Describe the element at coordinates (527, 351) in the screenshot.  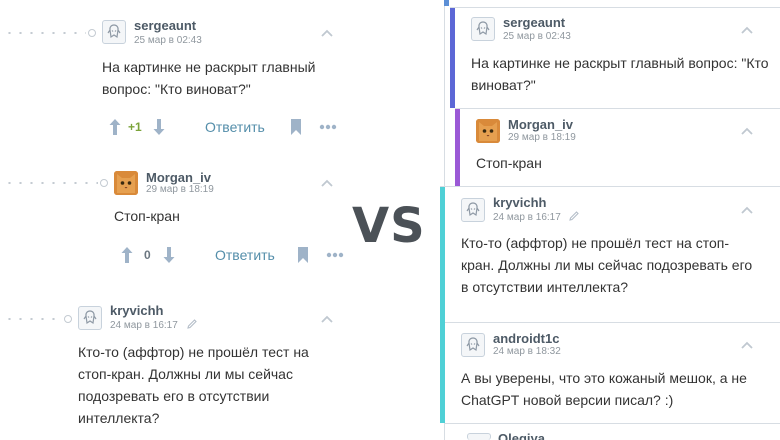
I see `comment-date: 24 мар в 18:32` at that location.